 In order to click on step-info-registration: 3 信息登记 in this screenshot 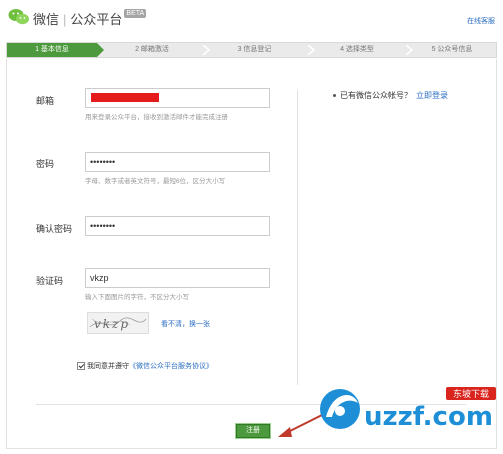, I will do `click(254, 49)`.